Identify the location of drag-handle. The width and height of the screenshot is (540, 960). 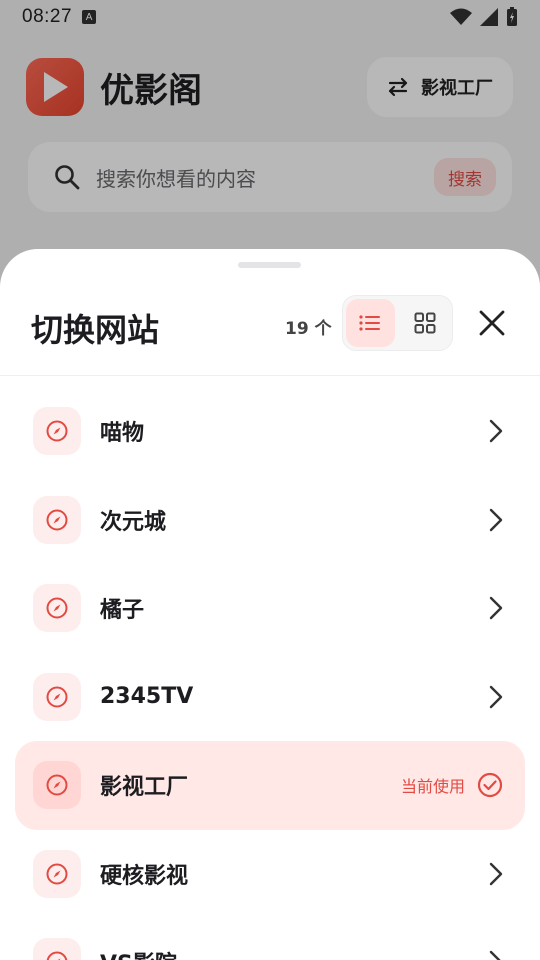
(269, 265).